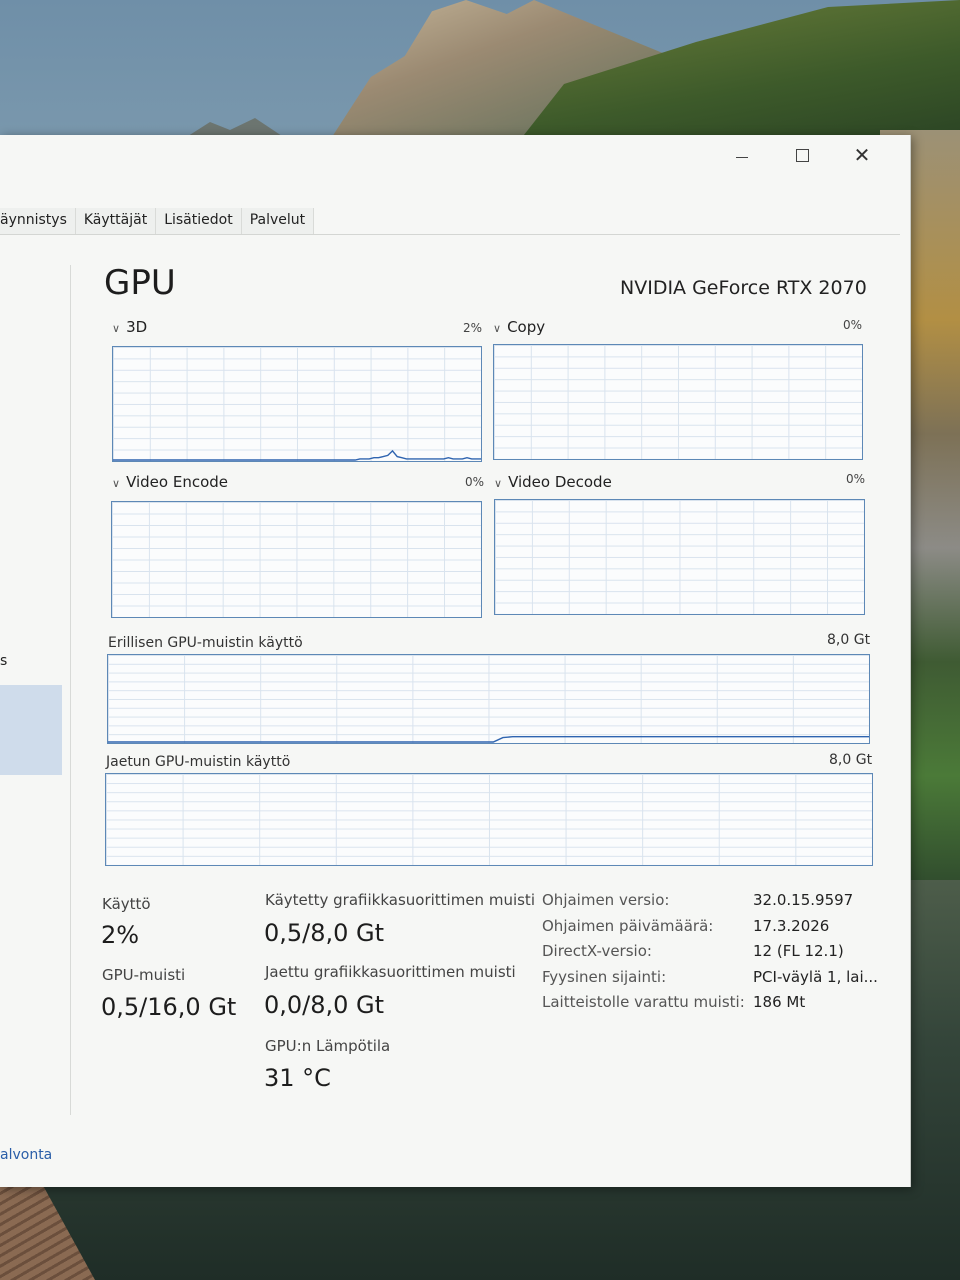 The height and width of the screenshot is (1280, 960). I want to click on usage-value: 2%, so click(120, 935).